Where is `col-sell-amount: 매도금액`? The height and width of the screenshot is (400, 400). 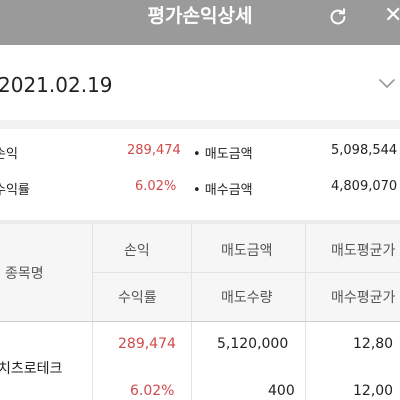 col-sell-amount: 매도금액 is located at coordinates (247, 251).